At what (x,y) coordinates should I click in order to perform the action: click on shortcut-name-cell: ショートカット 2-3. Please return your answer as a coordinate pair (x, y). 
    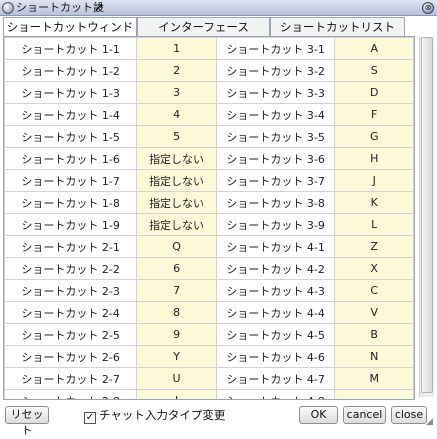
    Looking at the image, I should click on (71, 290).